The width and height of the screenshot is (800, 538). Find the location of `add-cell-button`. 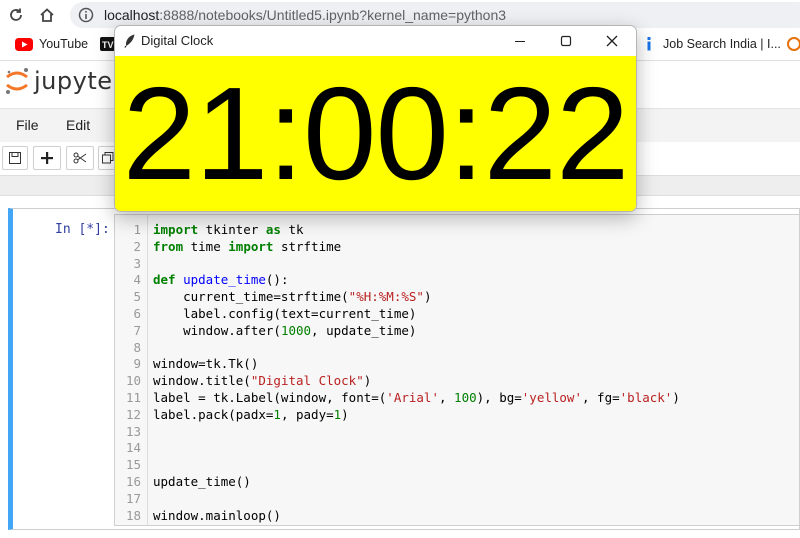

add-cell-button is located at coordinates (47, 158).